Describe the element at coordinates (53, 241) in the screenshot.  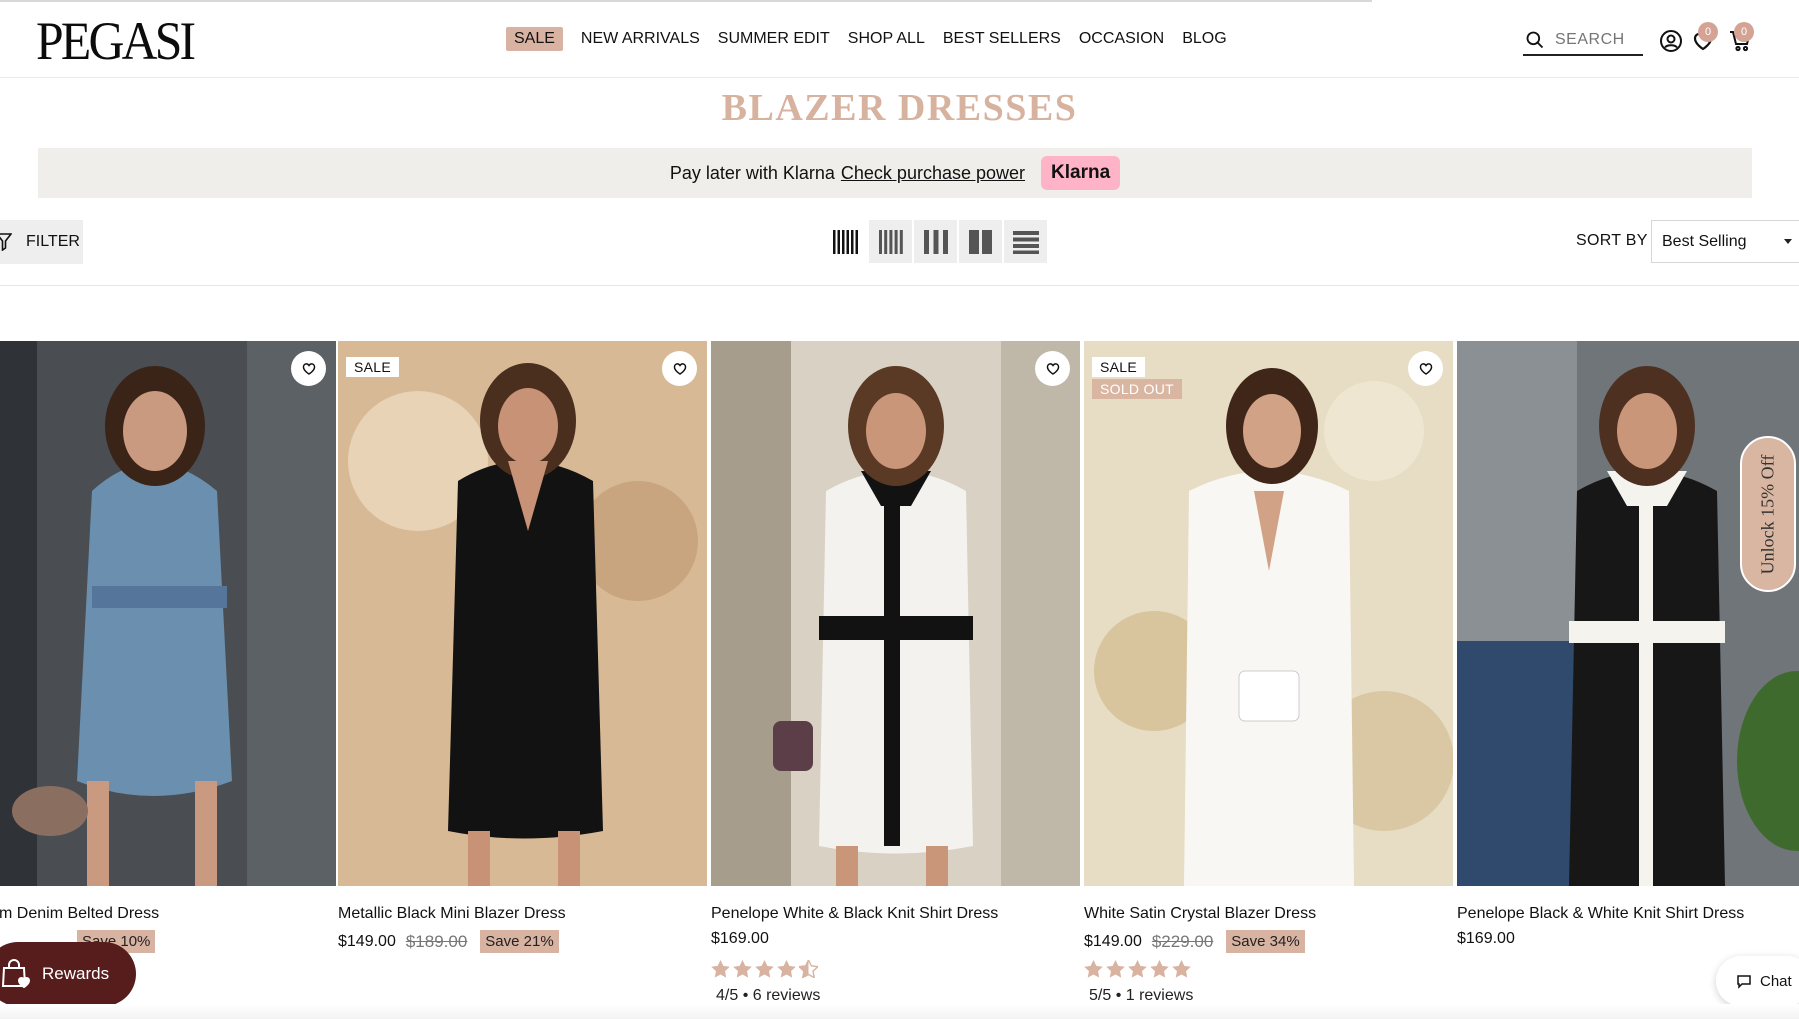
I see `filter-label: FILTER` at that location.